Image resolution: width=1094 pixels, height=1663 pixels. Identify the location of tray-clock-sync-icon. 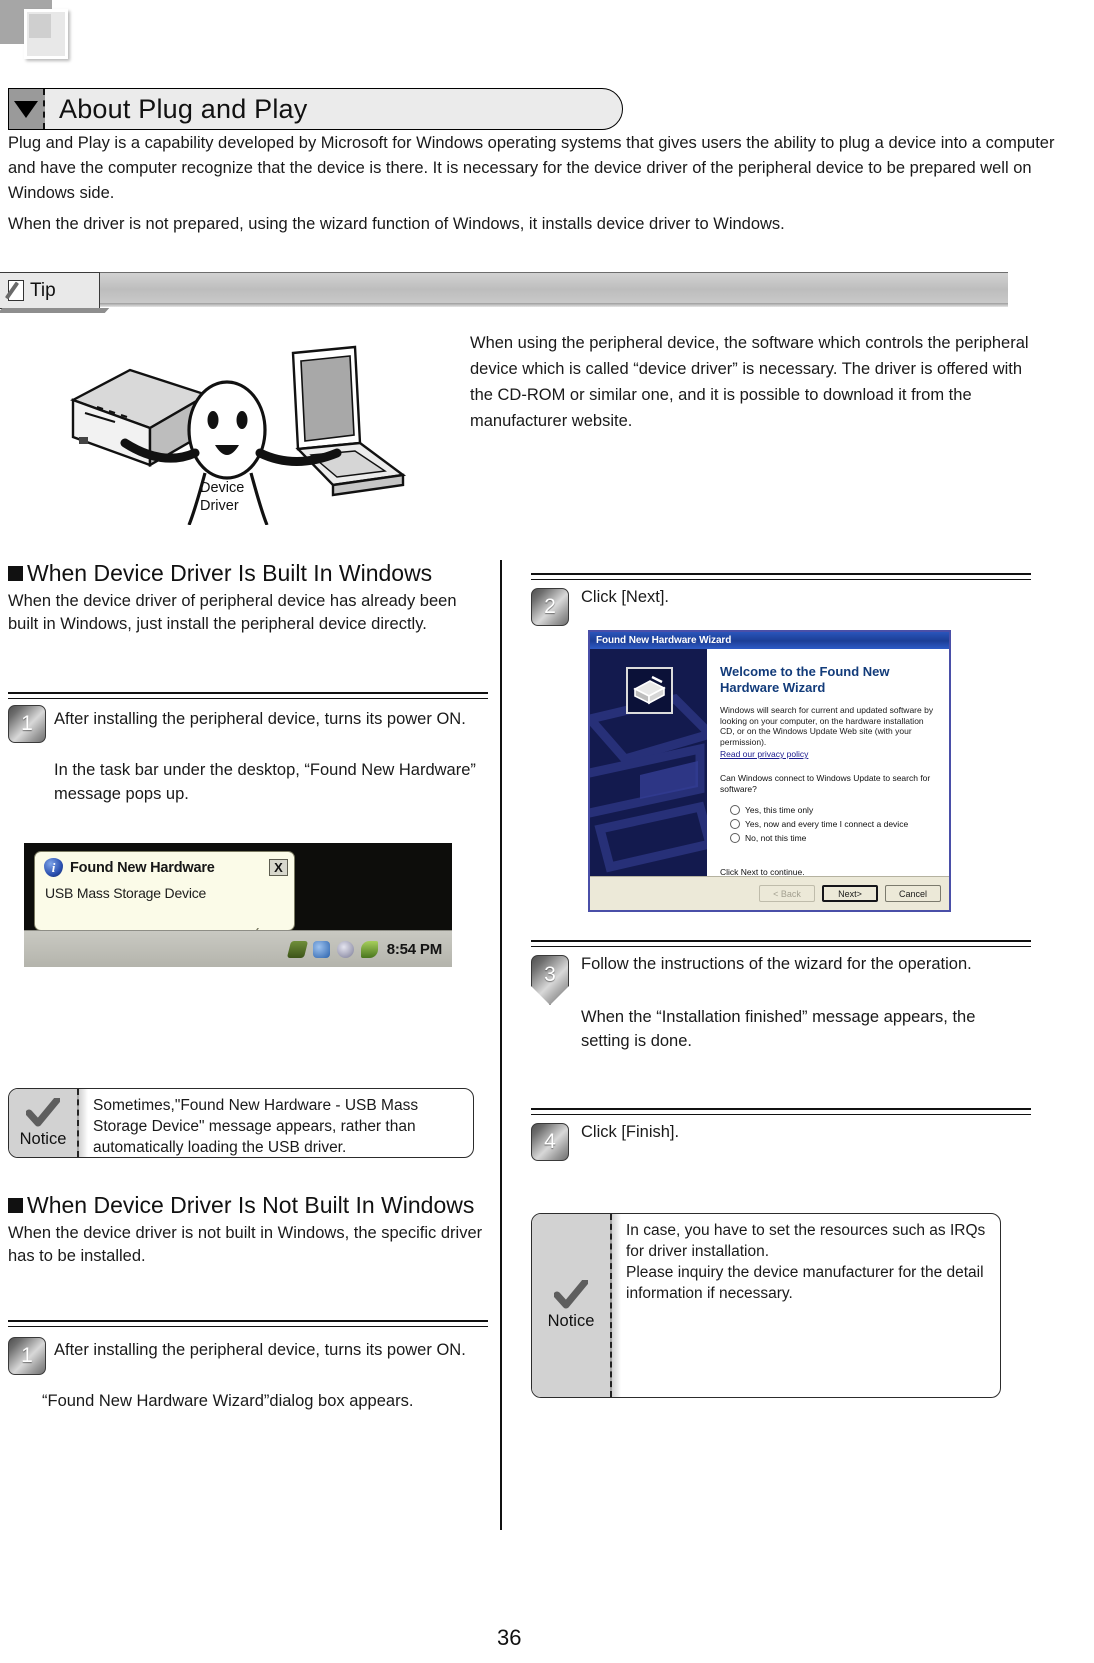
(345, 949).